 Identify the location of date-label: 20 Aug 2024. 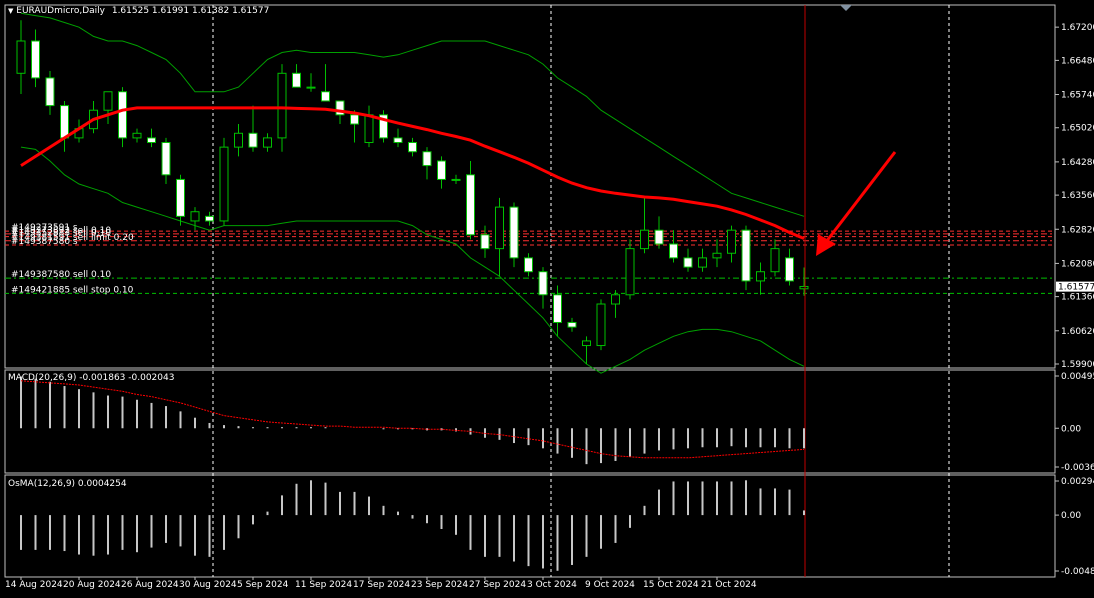
(92, 585).